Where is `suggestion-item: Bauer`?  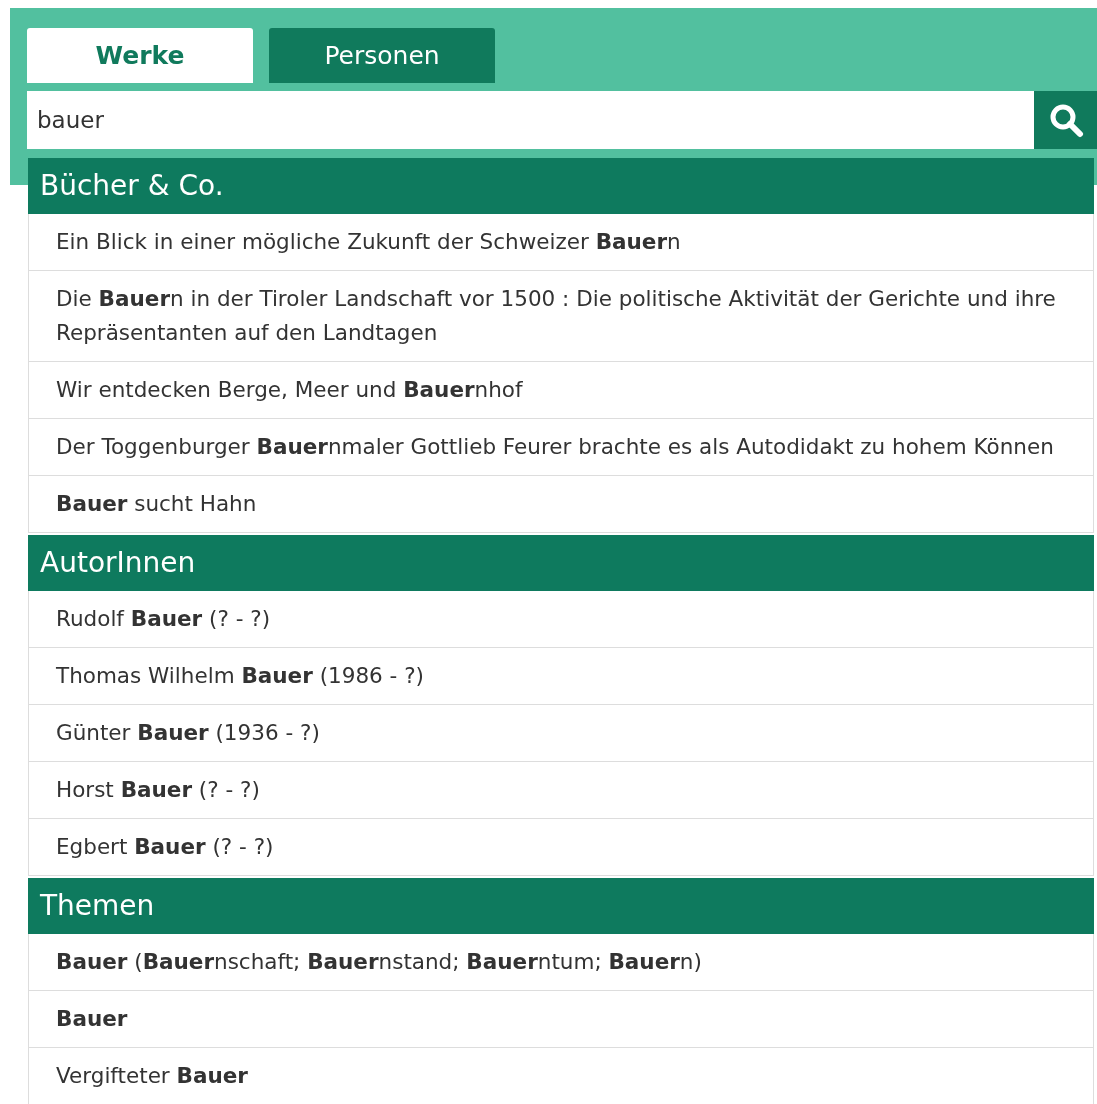 suggestion-item: Bauer is located at coordinates (561, 1019).